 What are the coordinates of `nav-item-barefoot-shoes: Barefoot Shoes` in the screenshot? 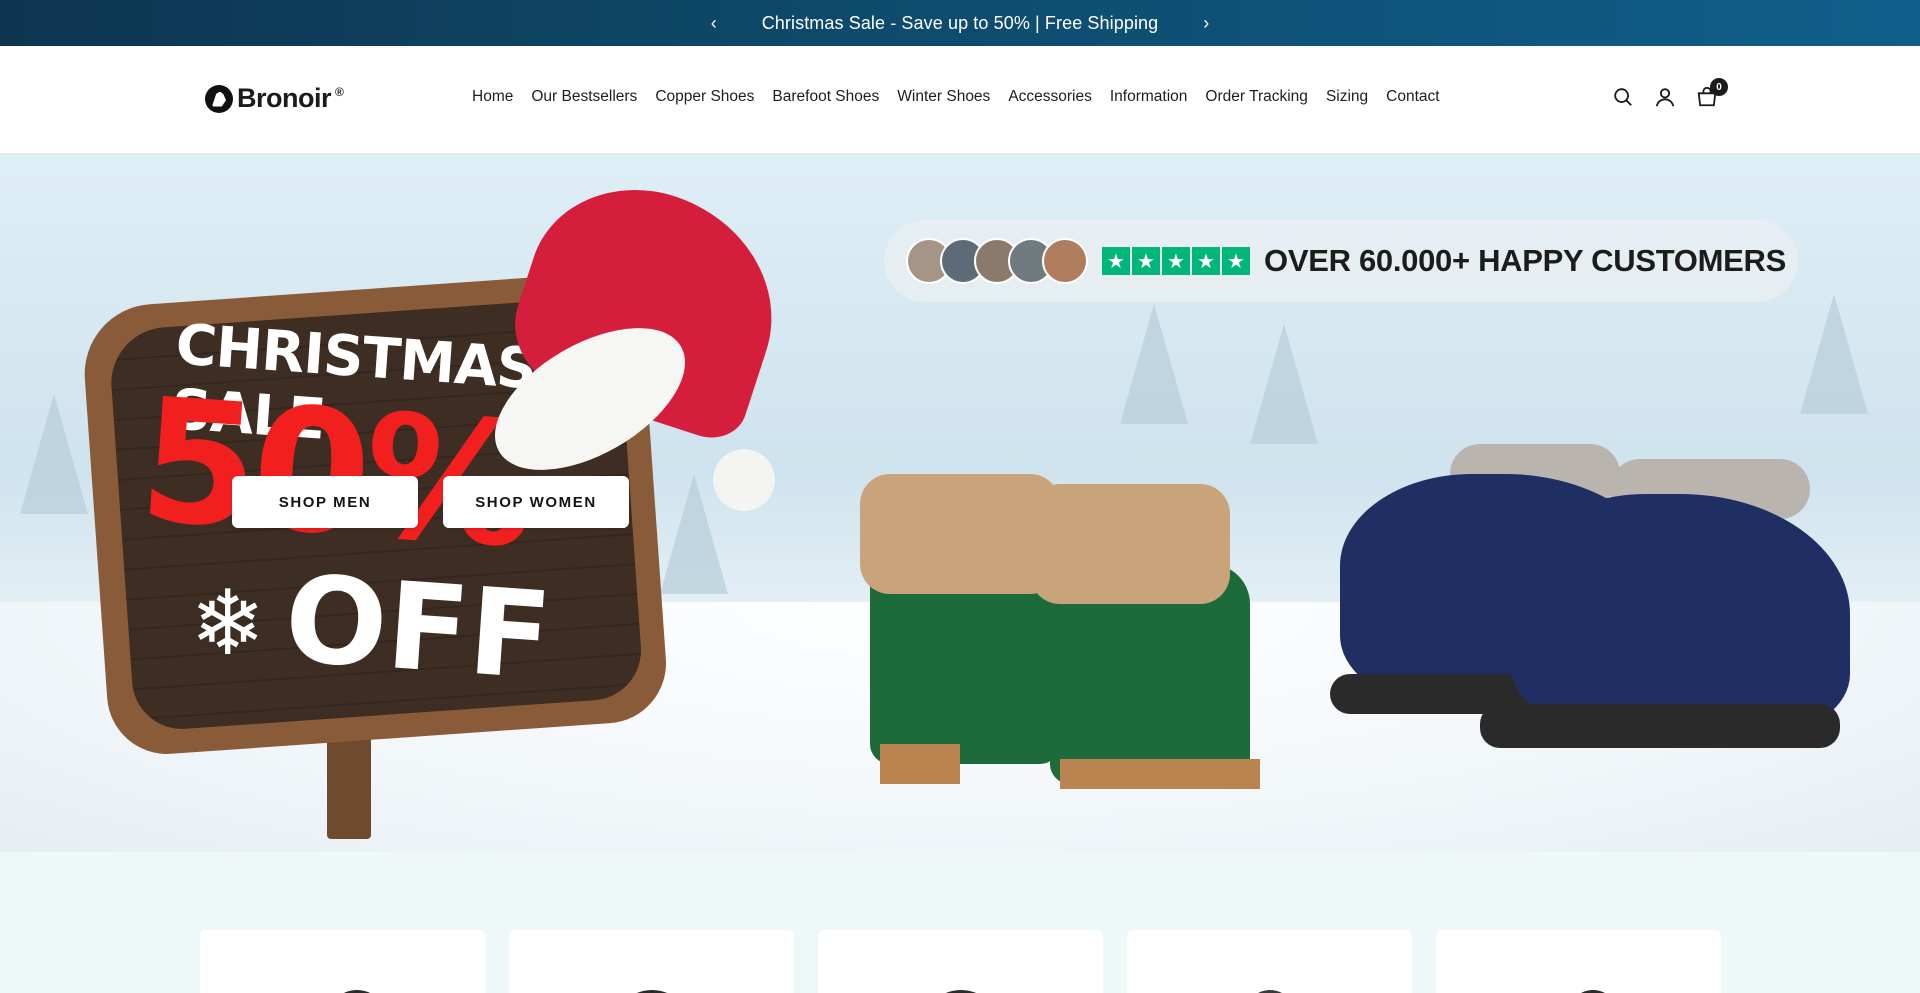 It's located at (825, 97).